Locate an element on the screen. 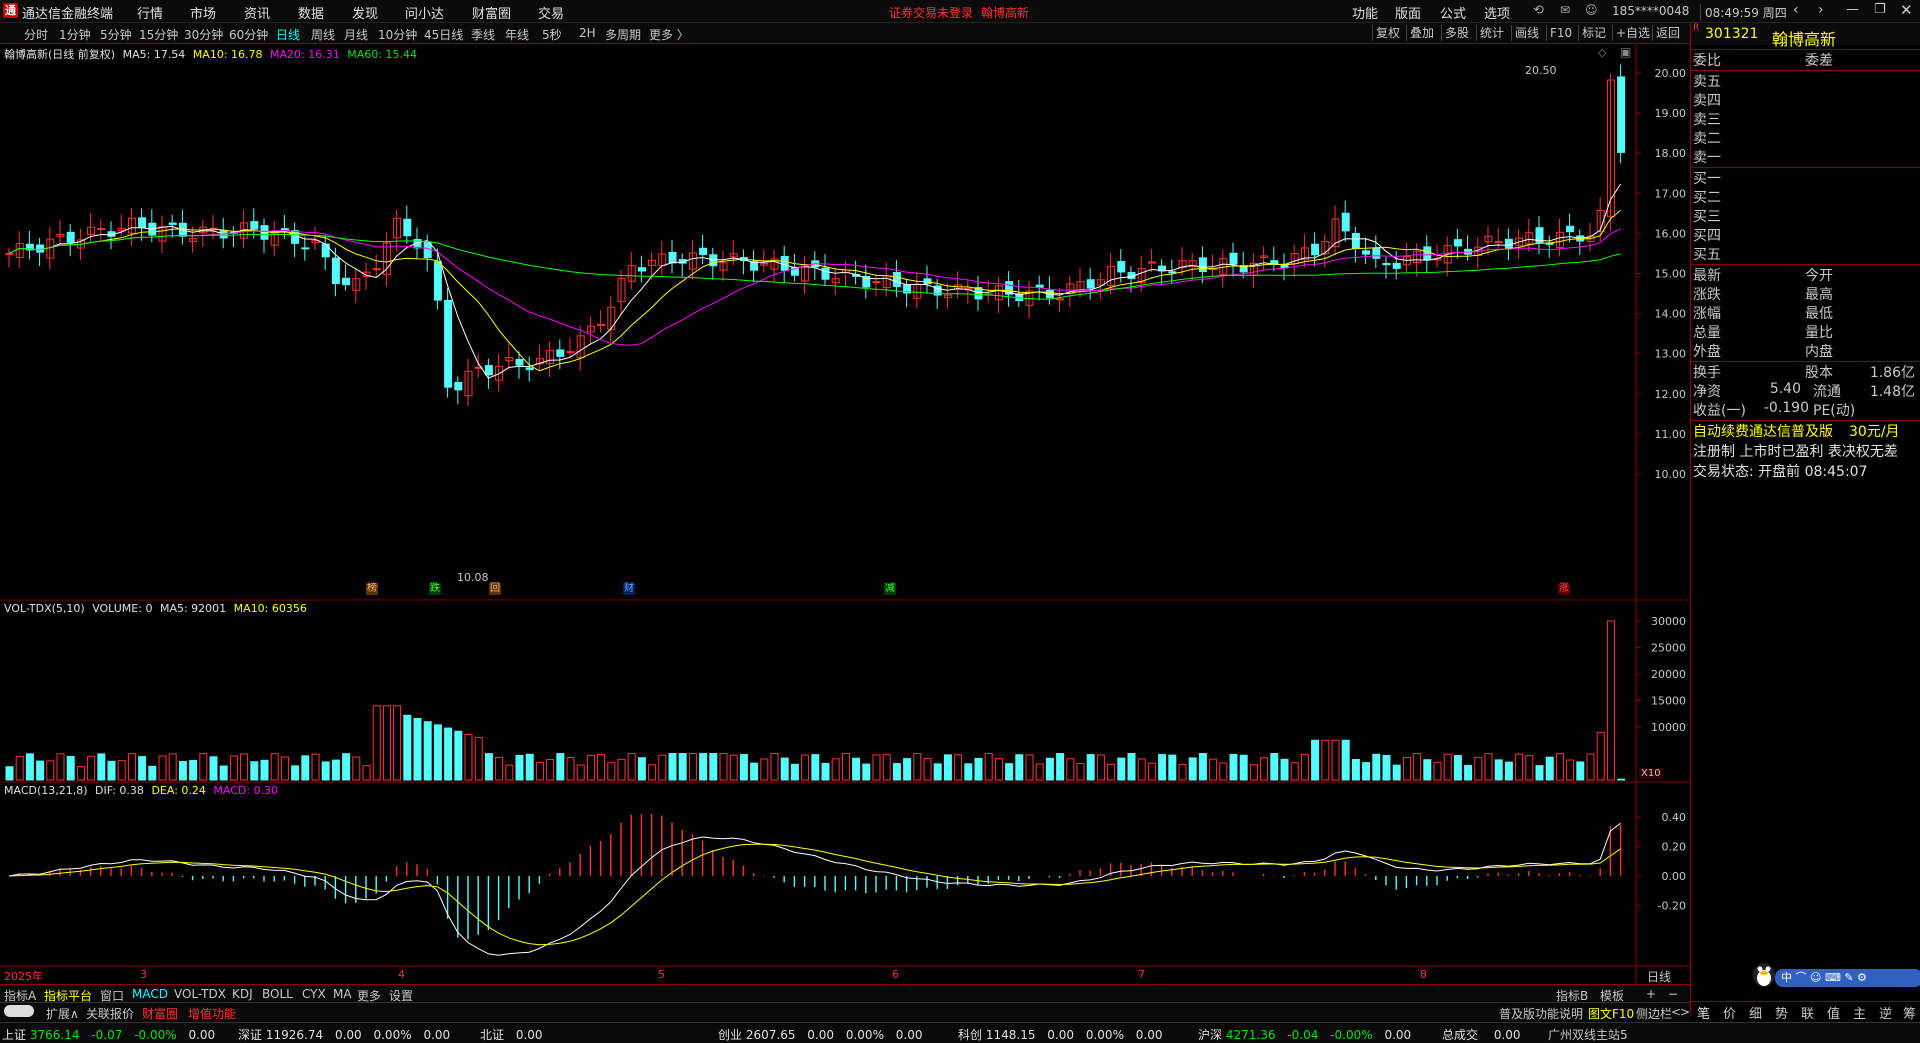 The width and height of the screenshot is (1920, 1043). user-icon: ☺ is located at coordinates (1591, 10).